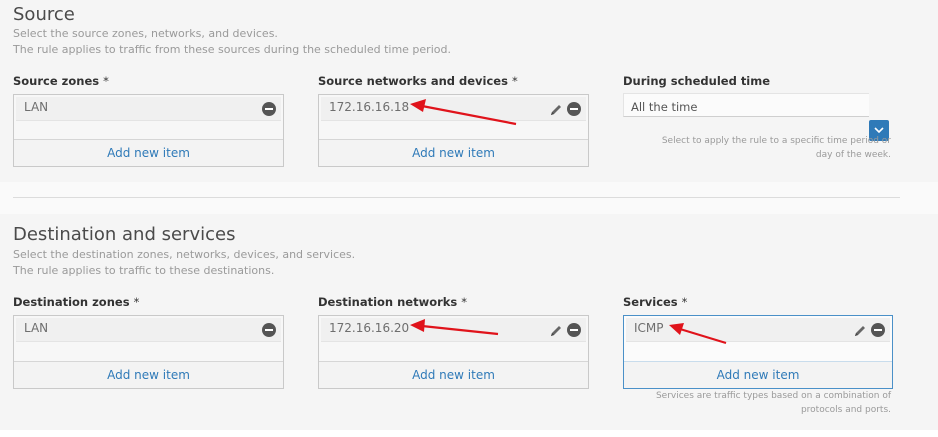  I want to click on section-gap, so click(469, 198).